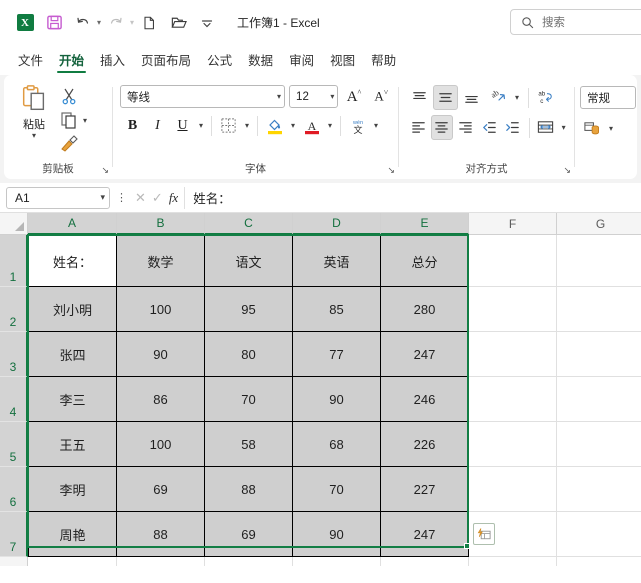 The height and width of the screenshot is (583, 641). What do you see at coordinates (249, 444) in the screenshot?
I see `cell-C5: 58` at bounding box center [249, 444].